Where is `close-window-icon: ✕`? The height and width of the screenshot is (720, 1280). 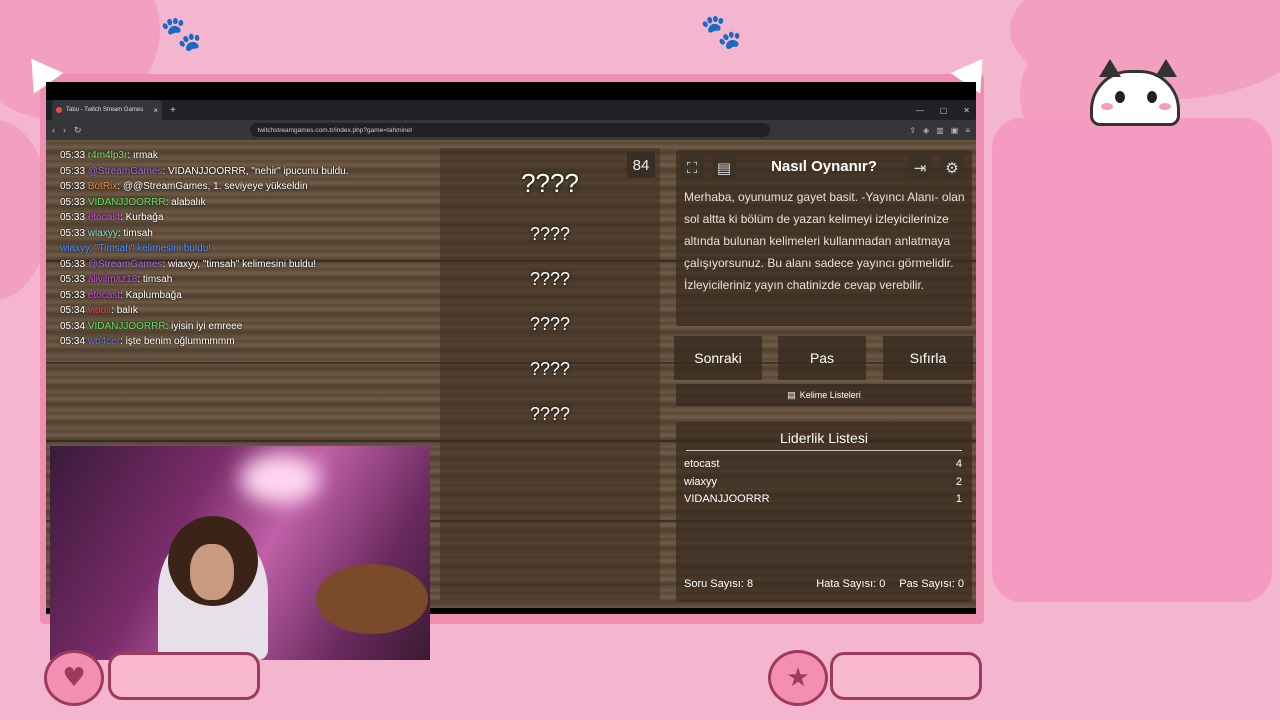 close-window-icon: ✕ is located at coordinates (966, 110).